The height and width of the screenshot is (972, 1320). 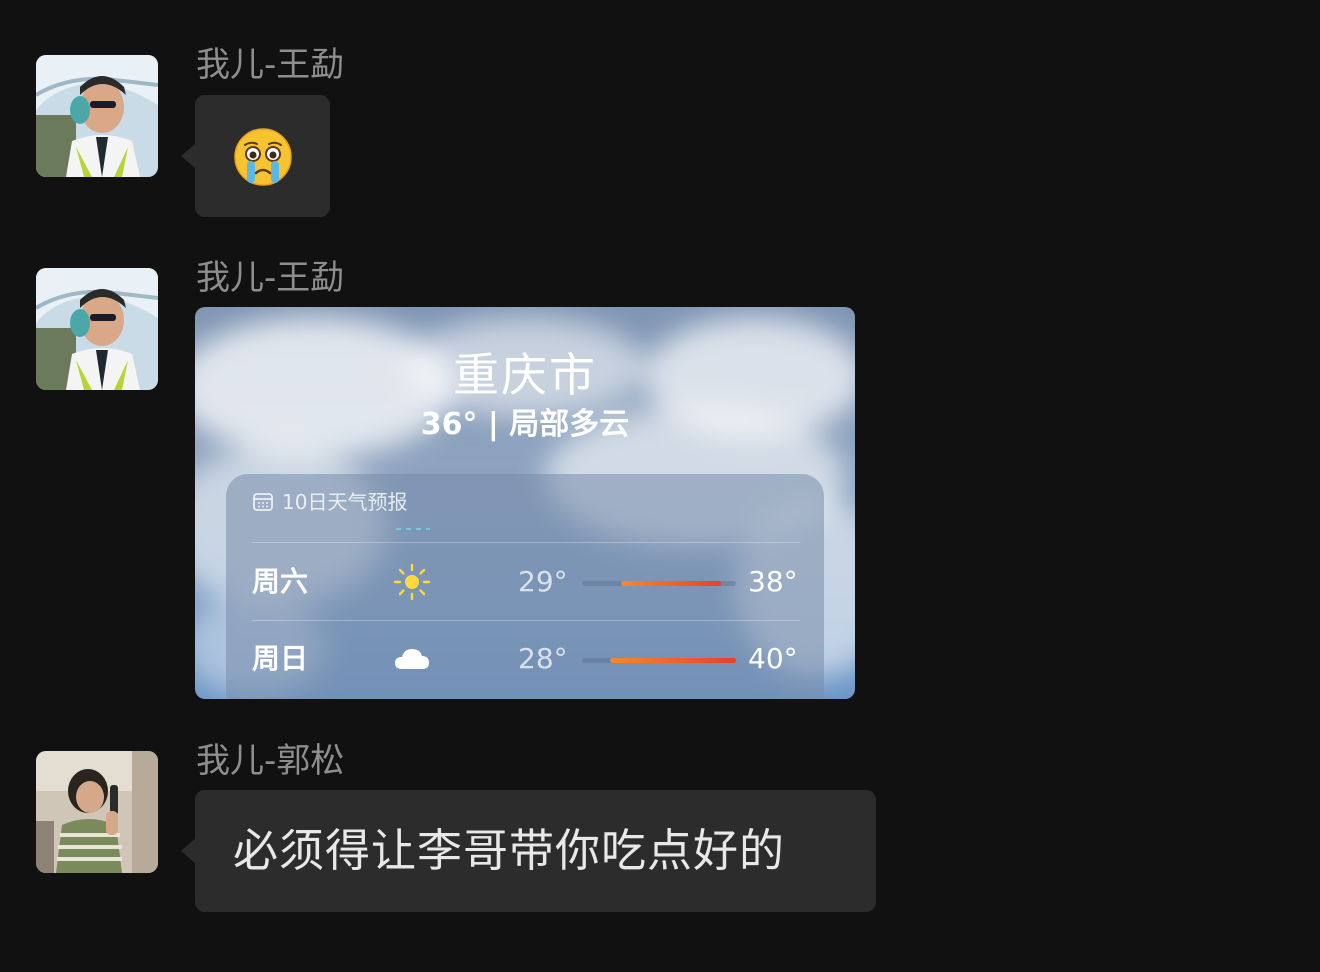 What do you see at coordinates (773, 658) in the screenshot?
I see `forecast-high: 40°` at bounding box center [773, 658].